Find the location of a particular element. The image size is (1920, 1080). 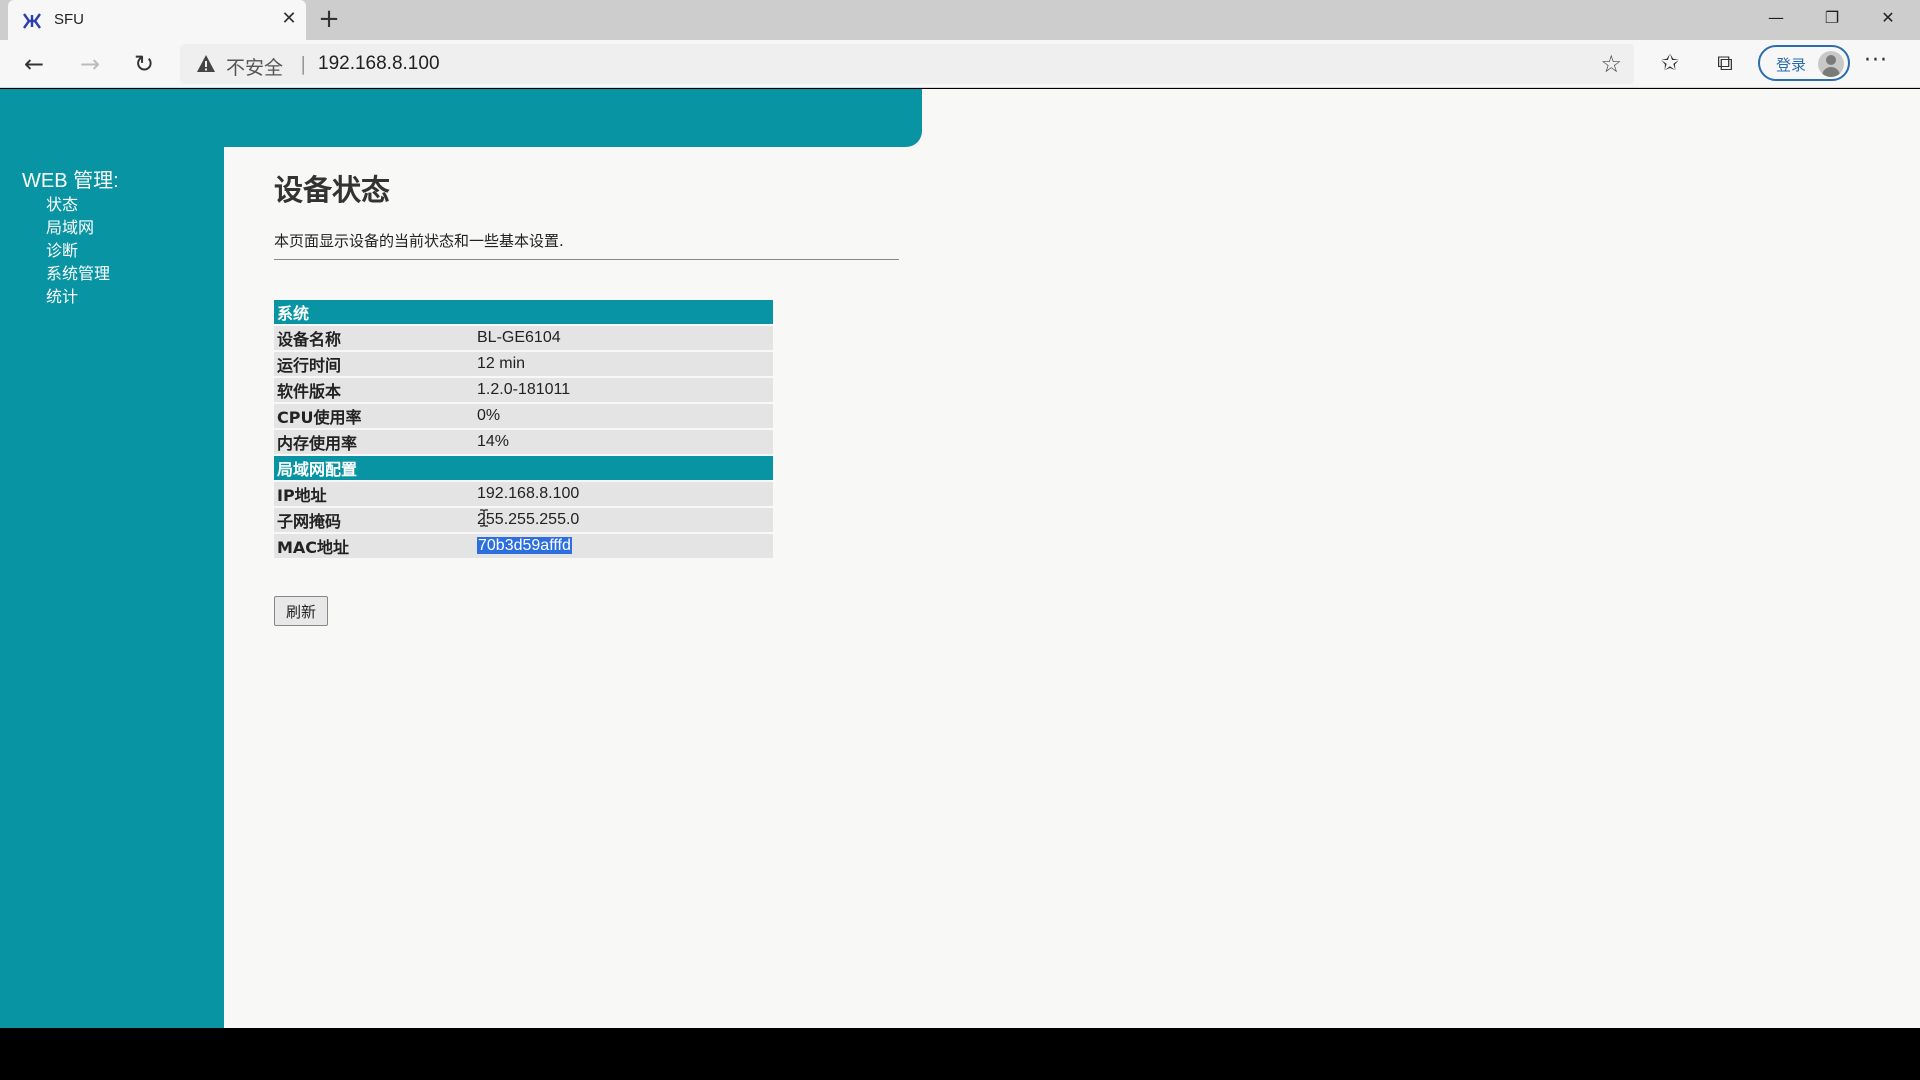

system-section-header: 系统 is located at coordinates (523, 312).